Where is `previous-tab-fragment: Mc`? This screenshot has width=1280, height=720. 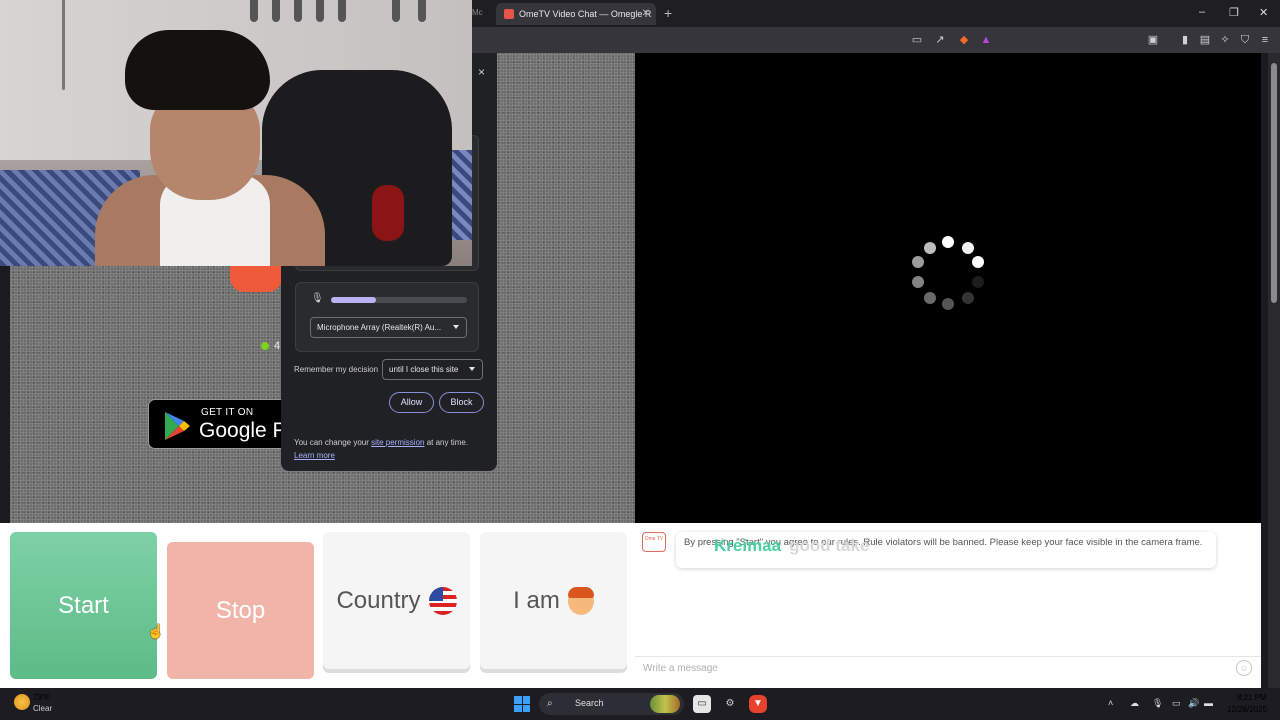 previous-tab-fragment: Mc is located at coordinates (477, 12).